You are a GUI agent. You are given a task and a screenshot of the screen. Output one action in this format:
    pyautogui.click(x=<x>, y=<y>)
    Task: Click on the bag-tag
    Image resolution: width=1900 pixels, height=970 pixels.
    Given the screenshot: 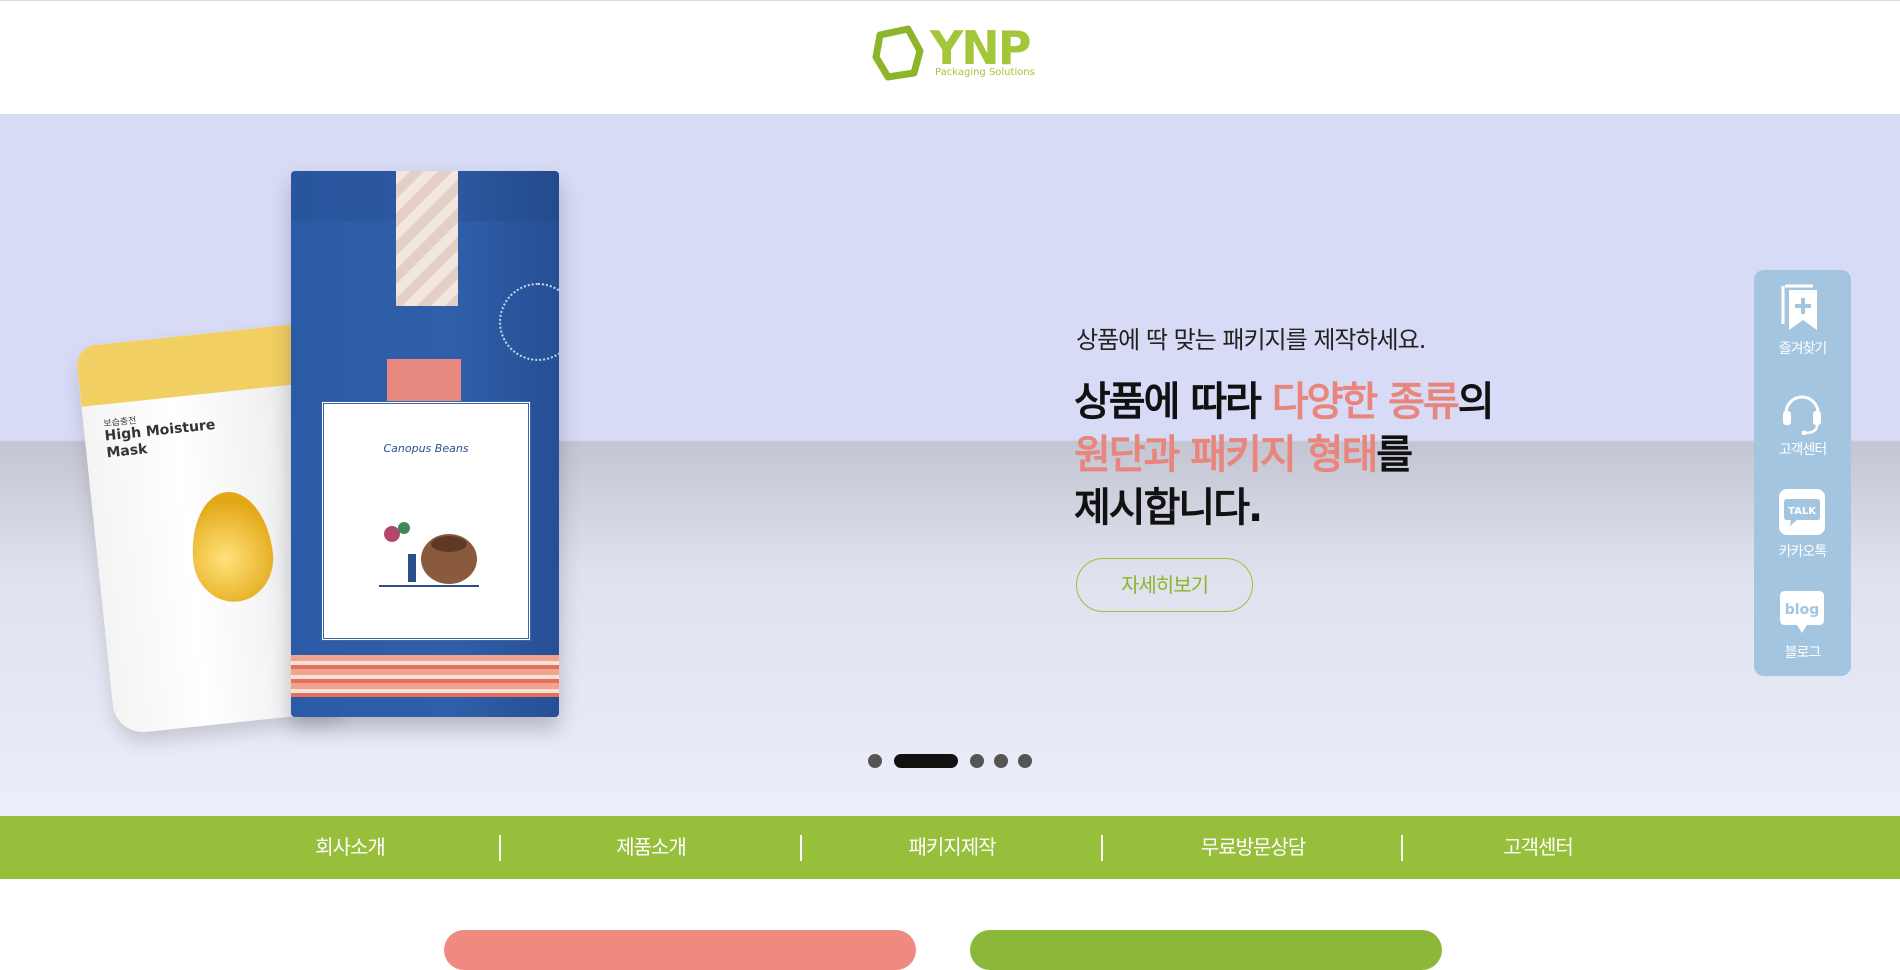 What is the action you would take?
    pyautogui.click(x=424, y=380)
    